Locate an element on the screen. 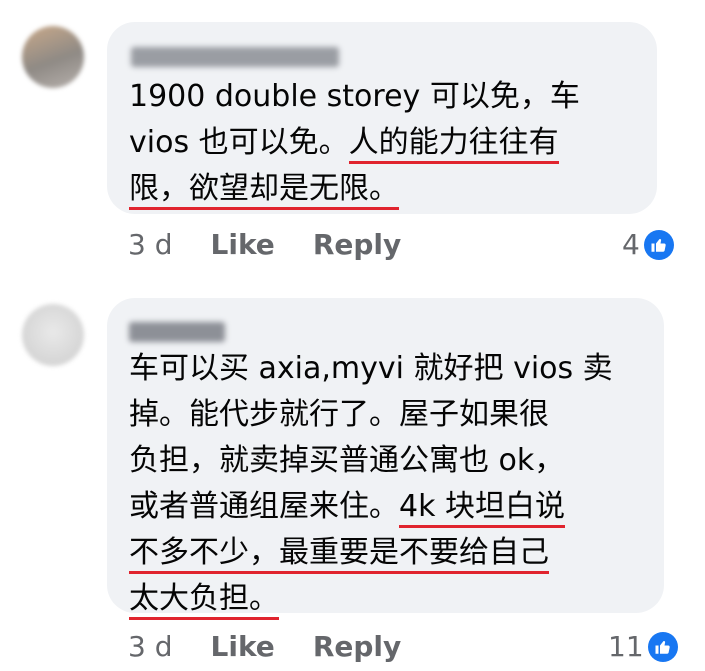 The image size is (705, 671). comment-line: 车可以买 axia,myvi 就好把 vios 卖 is located at coordinates (371, 369).